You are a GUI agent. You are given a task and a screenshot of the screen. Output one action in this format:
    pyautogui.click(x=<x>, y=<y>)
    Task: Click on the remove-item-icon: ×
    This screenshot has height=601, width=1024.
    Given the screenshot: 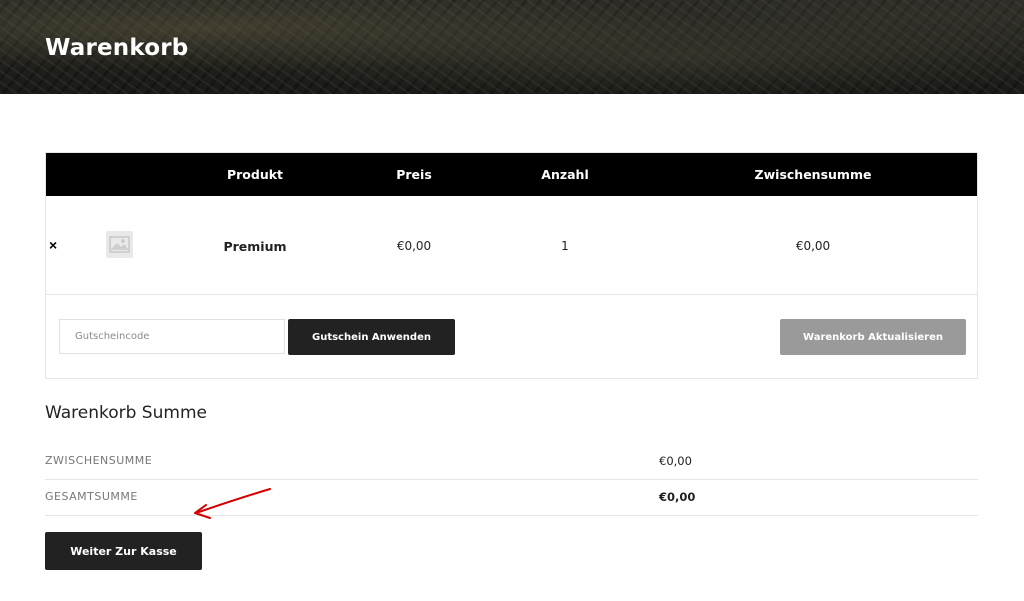 What is the action you would take?
    pyautogui.click(x=53, y=245)
    